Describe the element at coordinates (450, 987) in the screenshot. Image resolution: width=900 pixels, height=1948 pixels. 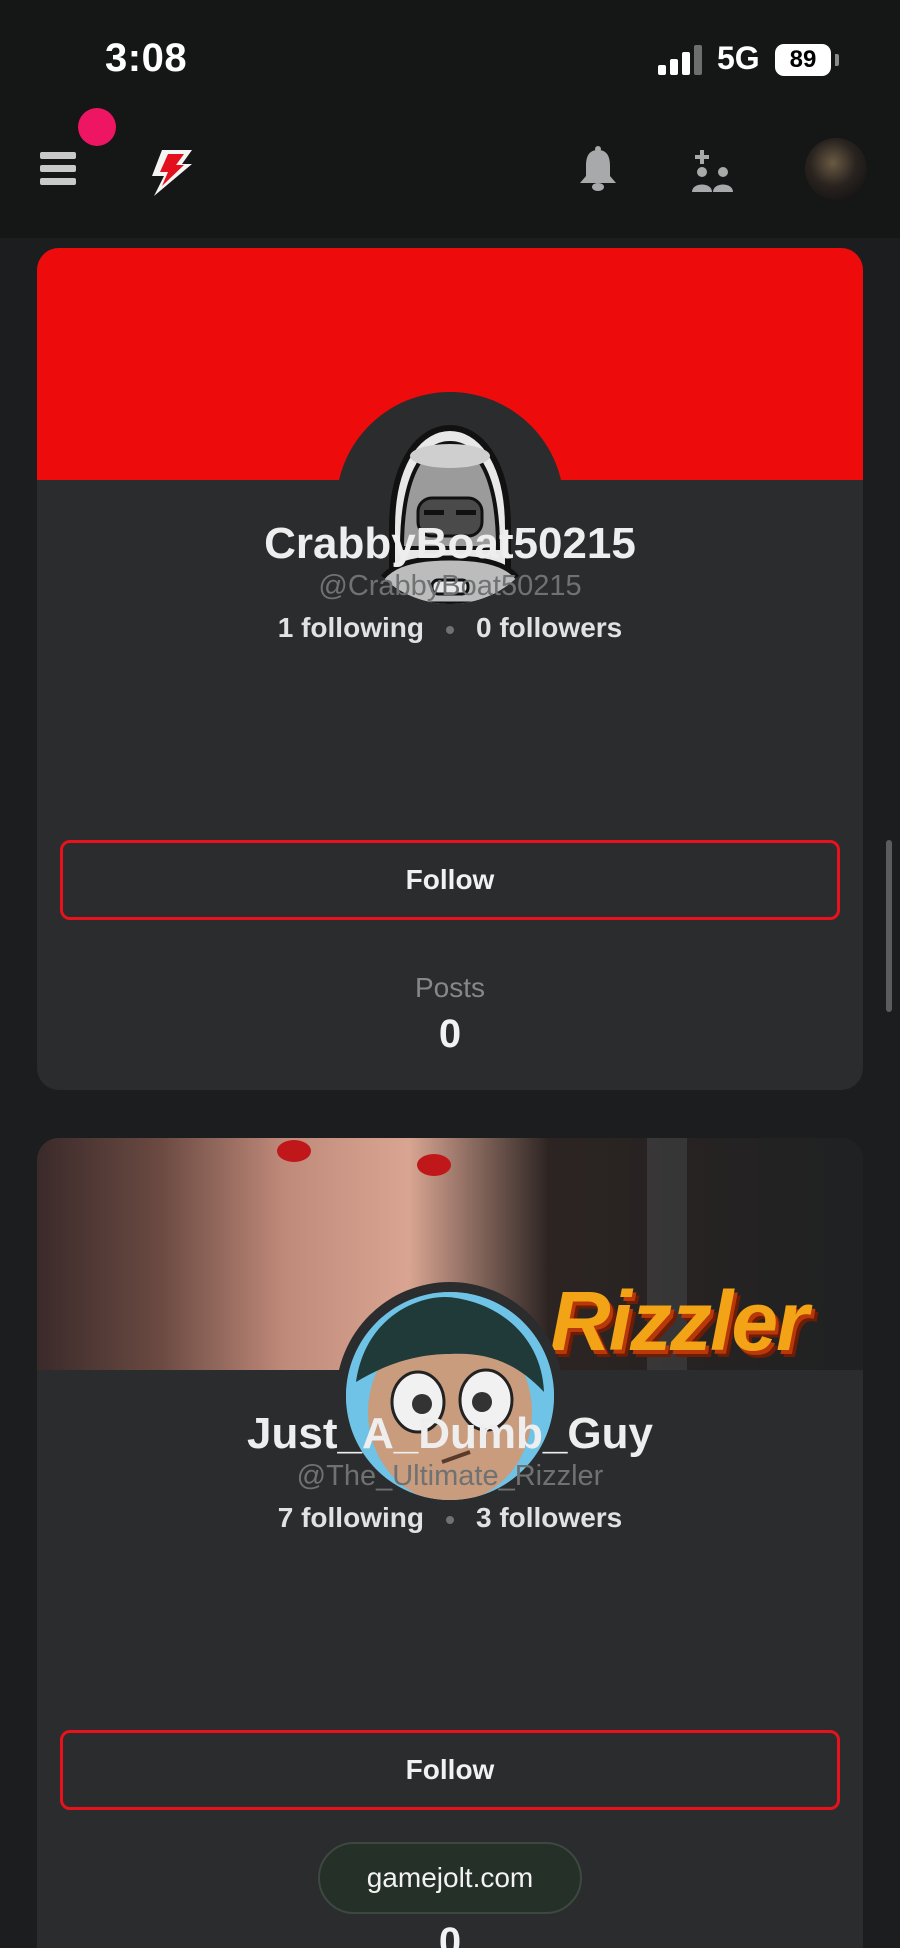
I see `posts-label: Posts` at that location.